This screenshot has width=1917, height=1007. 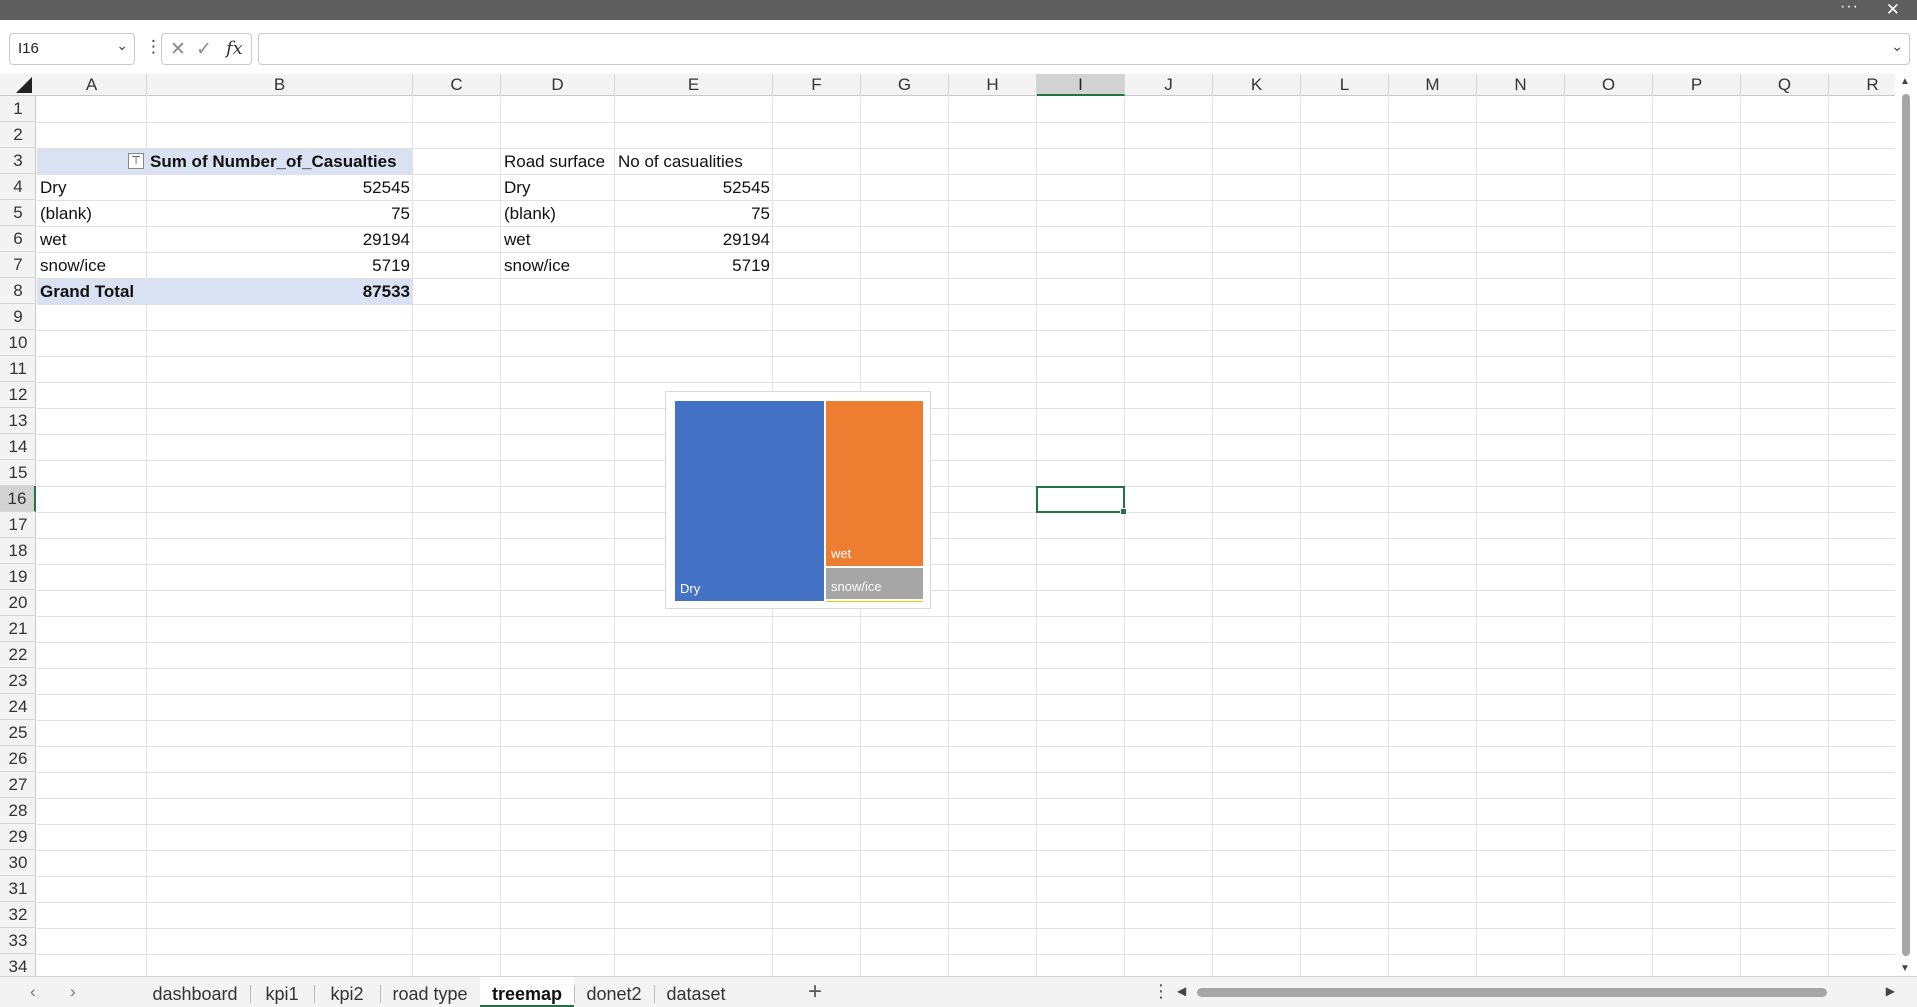 What do you see at coordinates (18, 785) in the screenshot?
I see `row-header-27: 27` at bounding box center [18, 785].